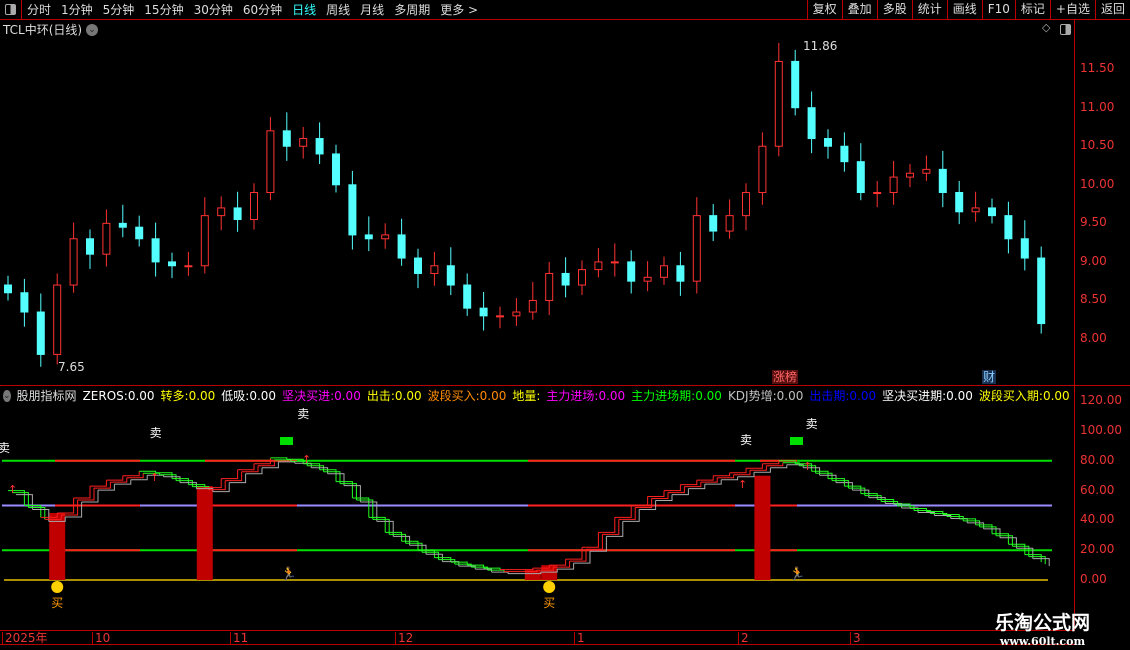 This screenshot has height=650, width=1130. Describe the element at coordinates (404, 638) in the screenshot. I see `date-label: 12` at that location.